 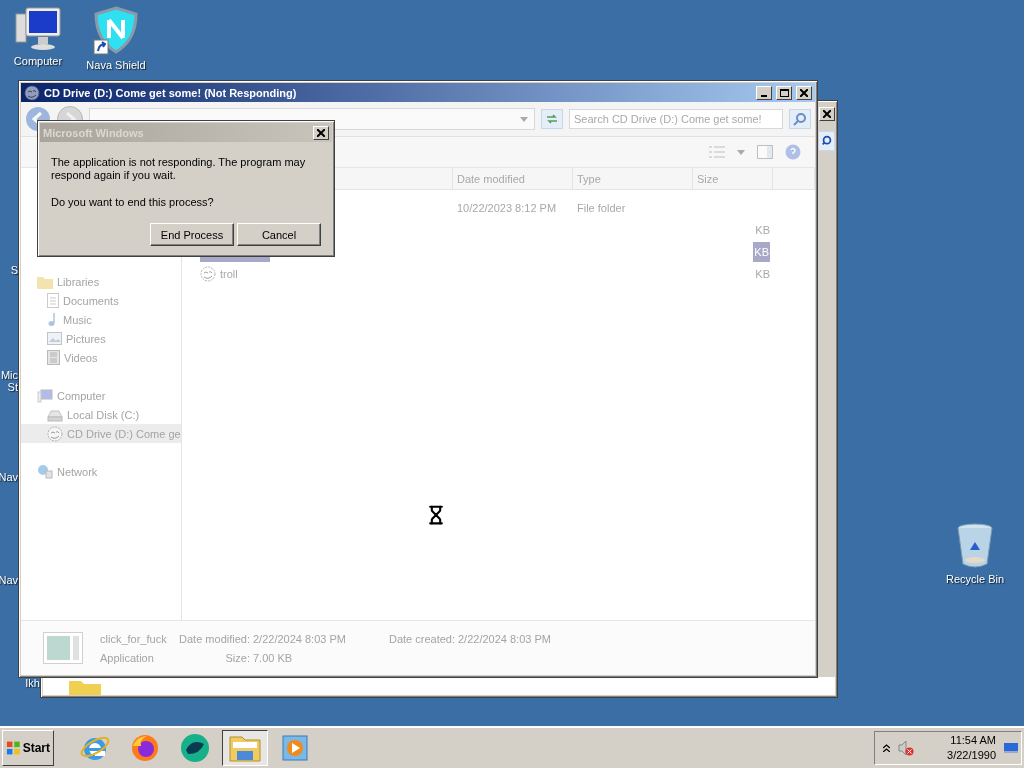 What do you see at coordinates (38, 61) in the screenshot?
I see `icon-label: Computer` at bounding box center [38, 61].